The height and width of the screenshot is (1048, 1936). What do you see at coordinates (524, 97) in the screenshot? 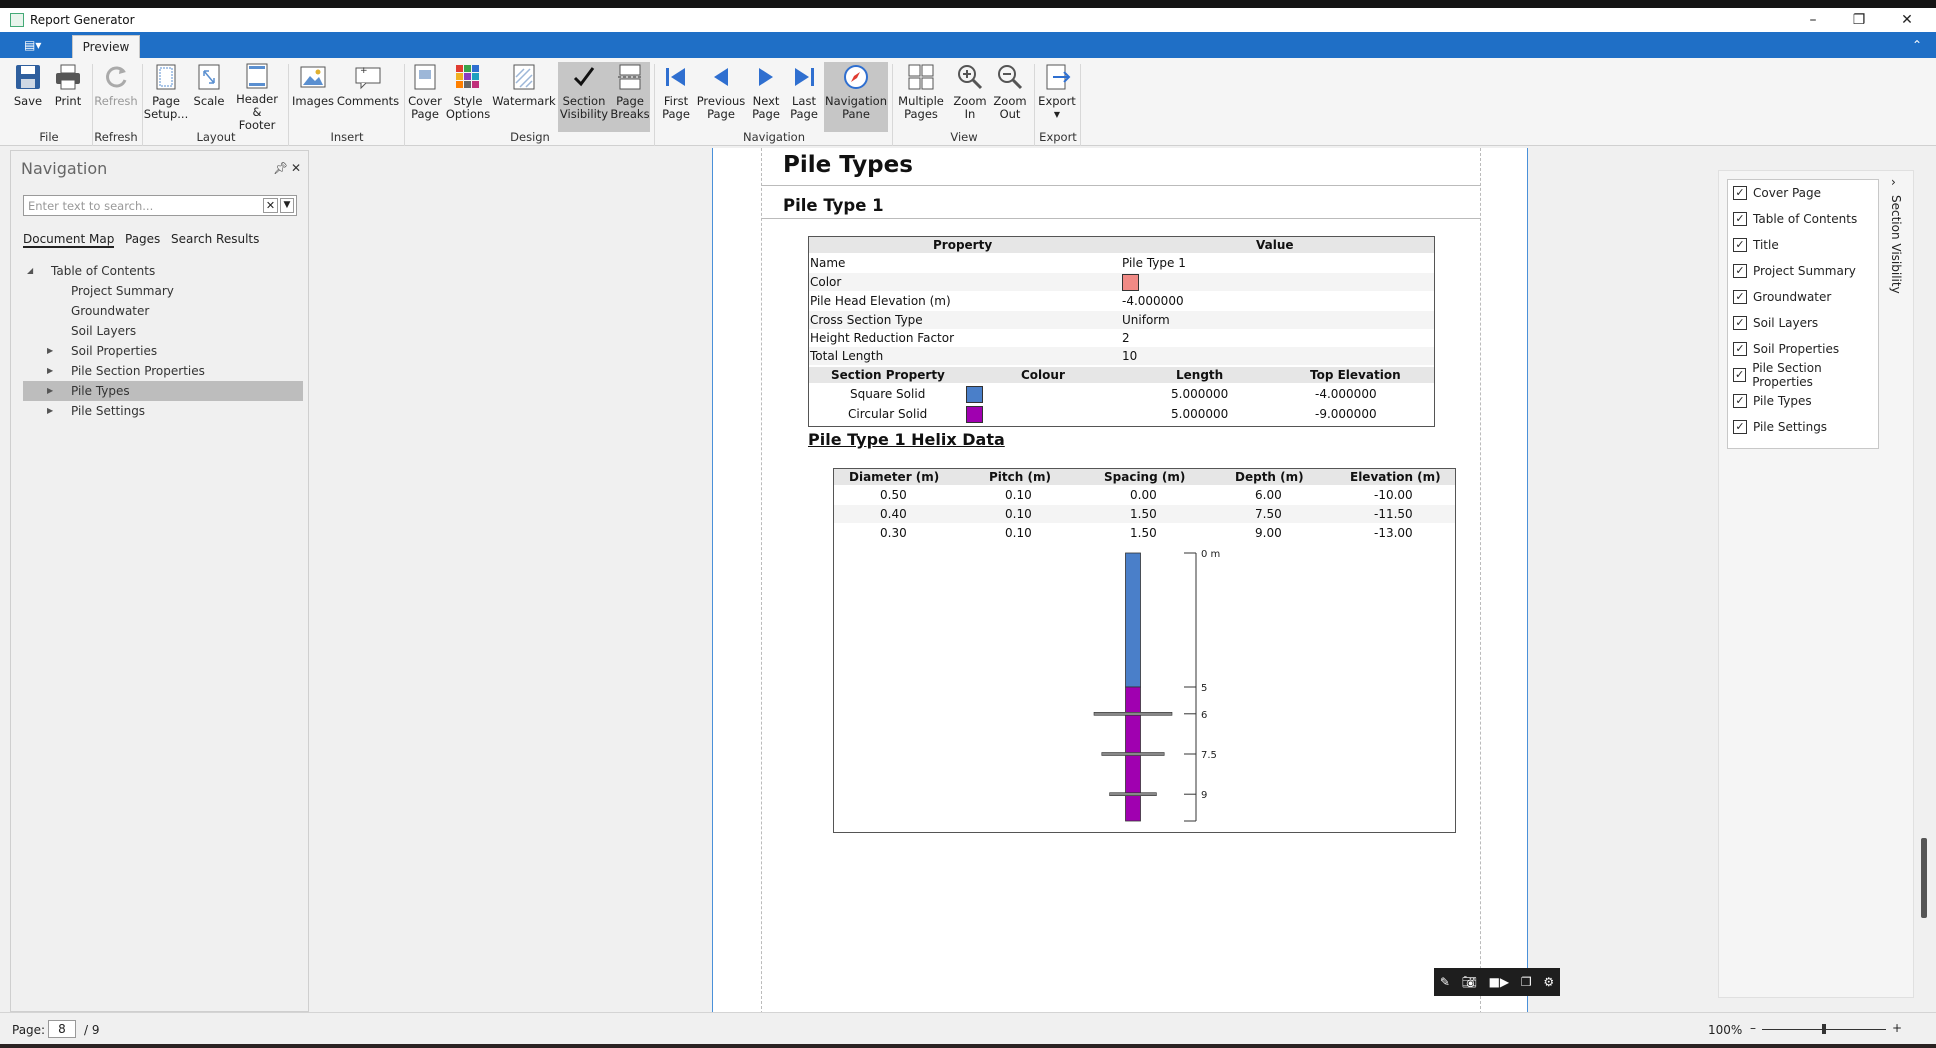
I see `watermark-button: Watermark` at bounding box center [524, 97].